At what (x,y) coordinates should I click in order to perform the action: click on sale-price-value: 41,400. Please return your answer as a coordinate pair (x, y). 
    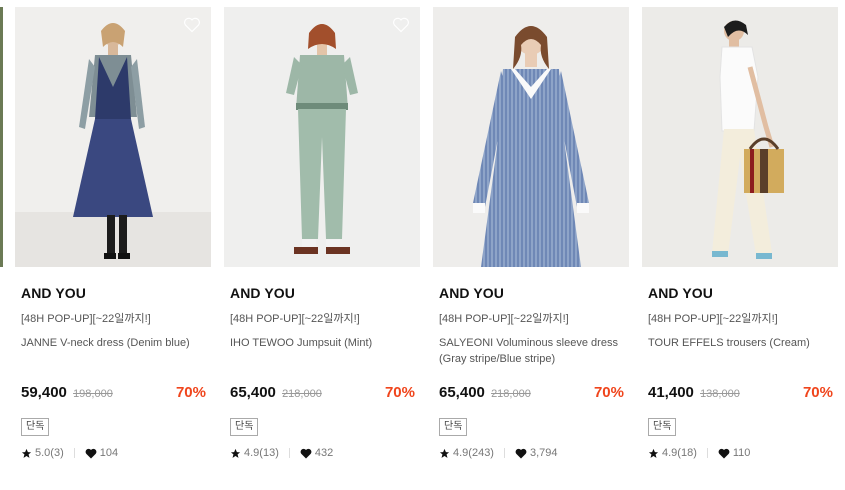
    Looking at the image, I should click on (671, 392).